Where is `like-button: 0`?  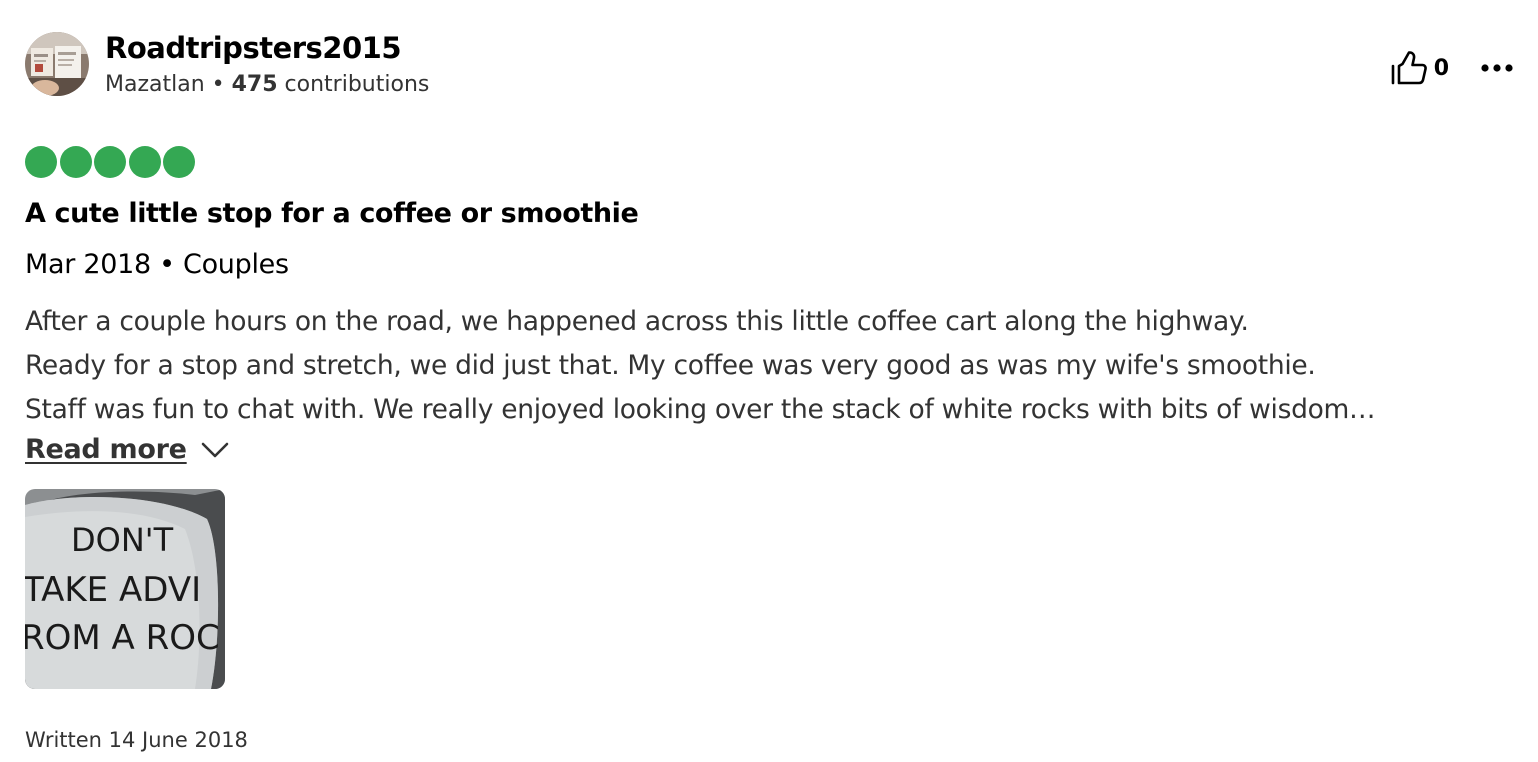 like-button: 0 is located at coordinates (1419, 68).